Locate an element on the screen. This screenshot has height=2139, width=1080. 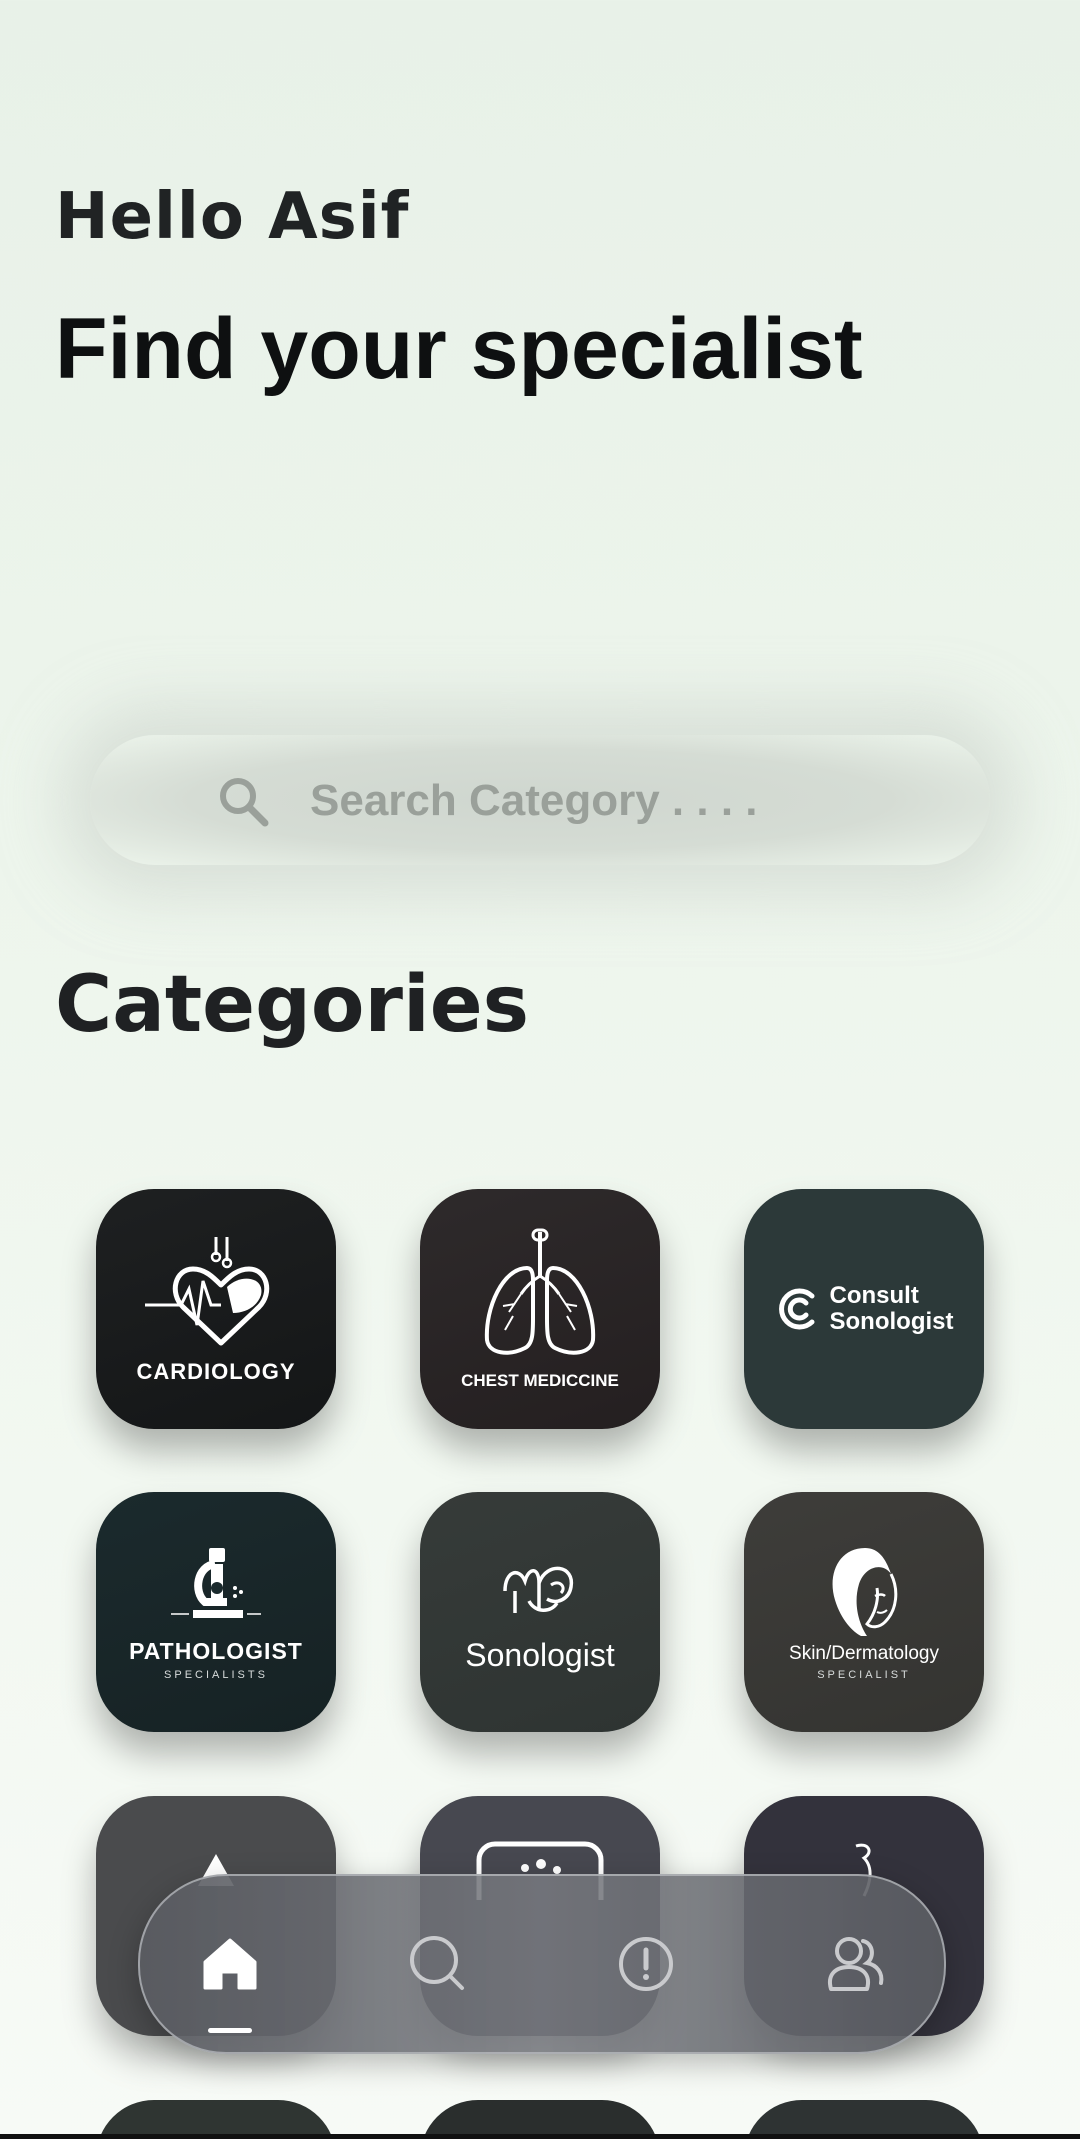
category-cardiology: CARDIOLOGY is located at coordinates (216, 1309).